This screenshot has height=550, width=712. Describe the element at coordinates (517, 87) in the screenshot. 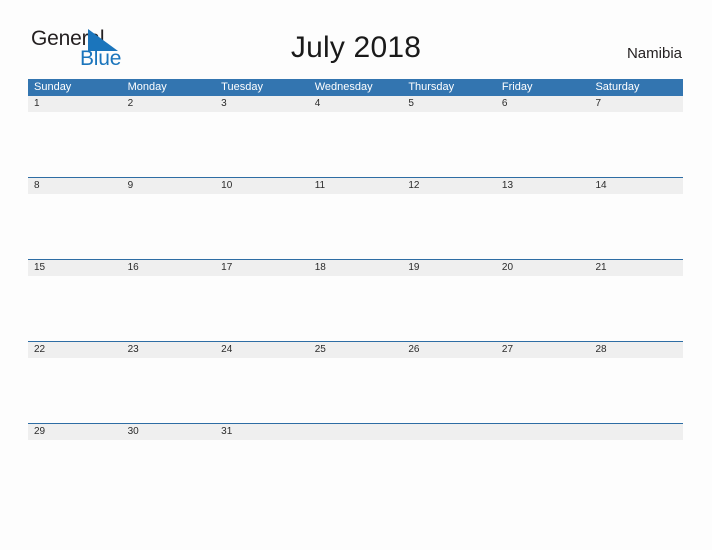

I see `weekday-header-friday: Friday` at that location.